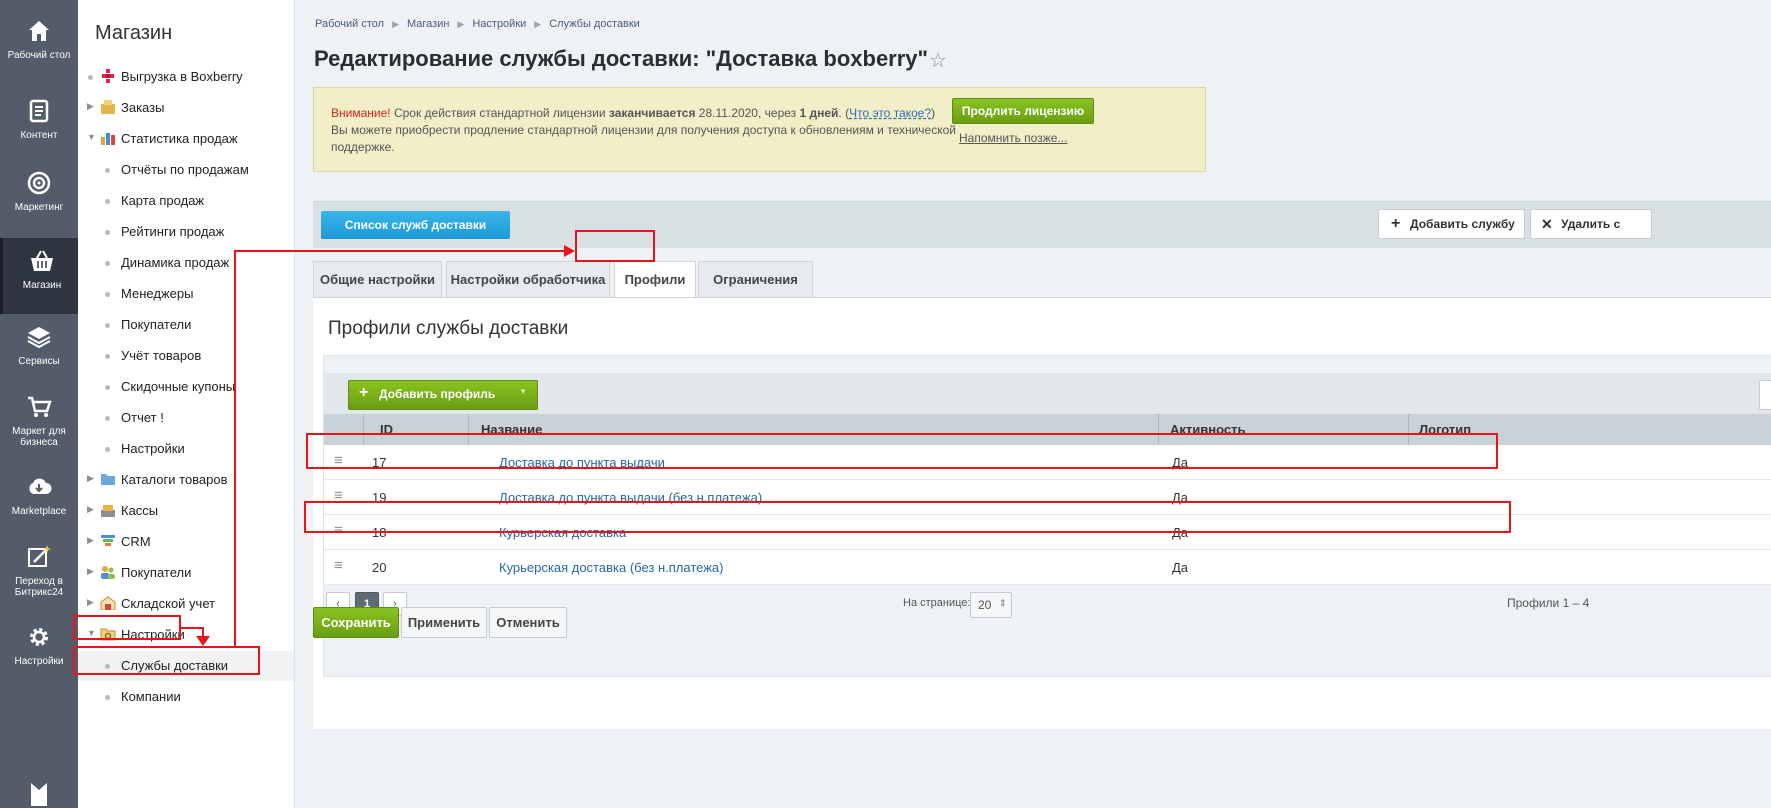 This screenshot has height=808, width=1771. I want to click on annotation-box-delivery, so click(166, 660).